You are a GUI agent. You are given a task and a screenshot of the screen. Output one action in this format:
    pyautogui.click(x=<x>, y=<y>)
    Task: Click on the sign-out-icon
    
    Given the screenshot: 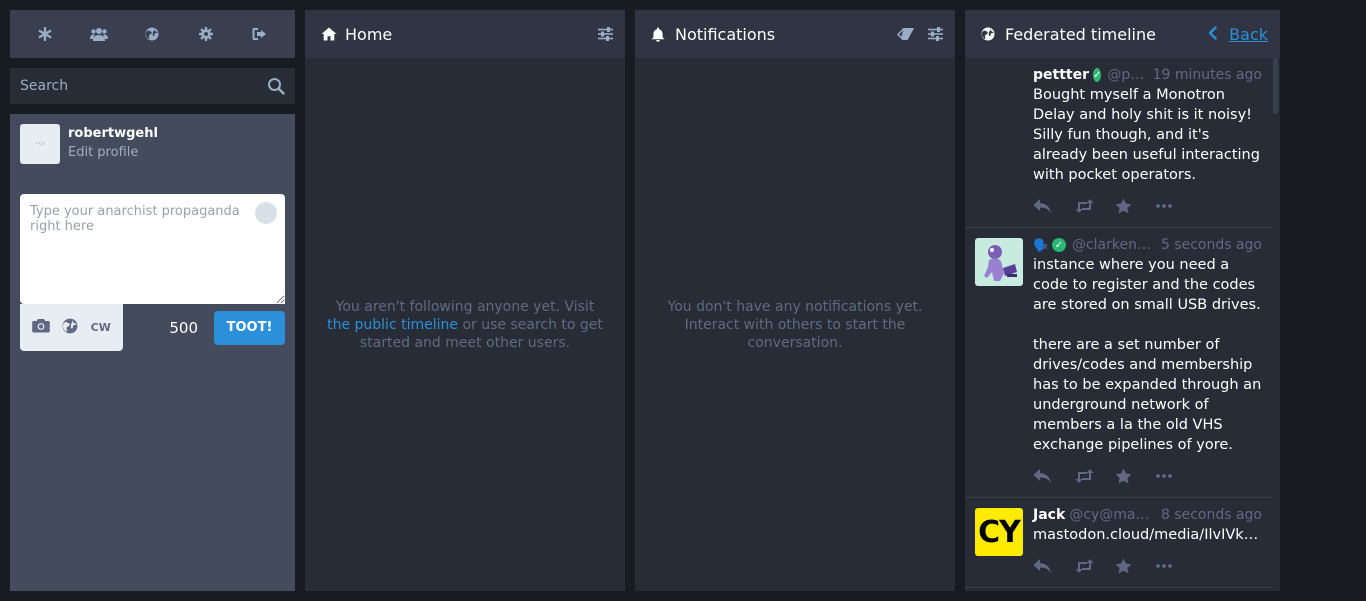 What is the action you would take?
    pyautogui.click(x=259, y=34)
    